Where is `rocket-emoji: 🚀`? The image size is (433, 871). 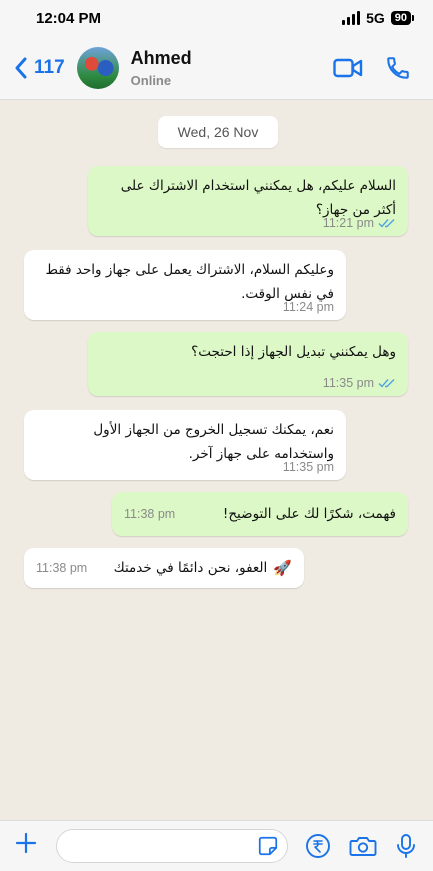
rocket-emoji: 🚀 is located at coordinates (282, 568).